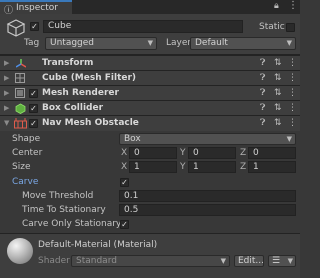 The width and height of the screenshot is (320, 278). What do you see at coordinates (153, 167) in the screenshot?
I see `size-x-input: 1` at bounding box center [153, 167].